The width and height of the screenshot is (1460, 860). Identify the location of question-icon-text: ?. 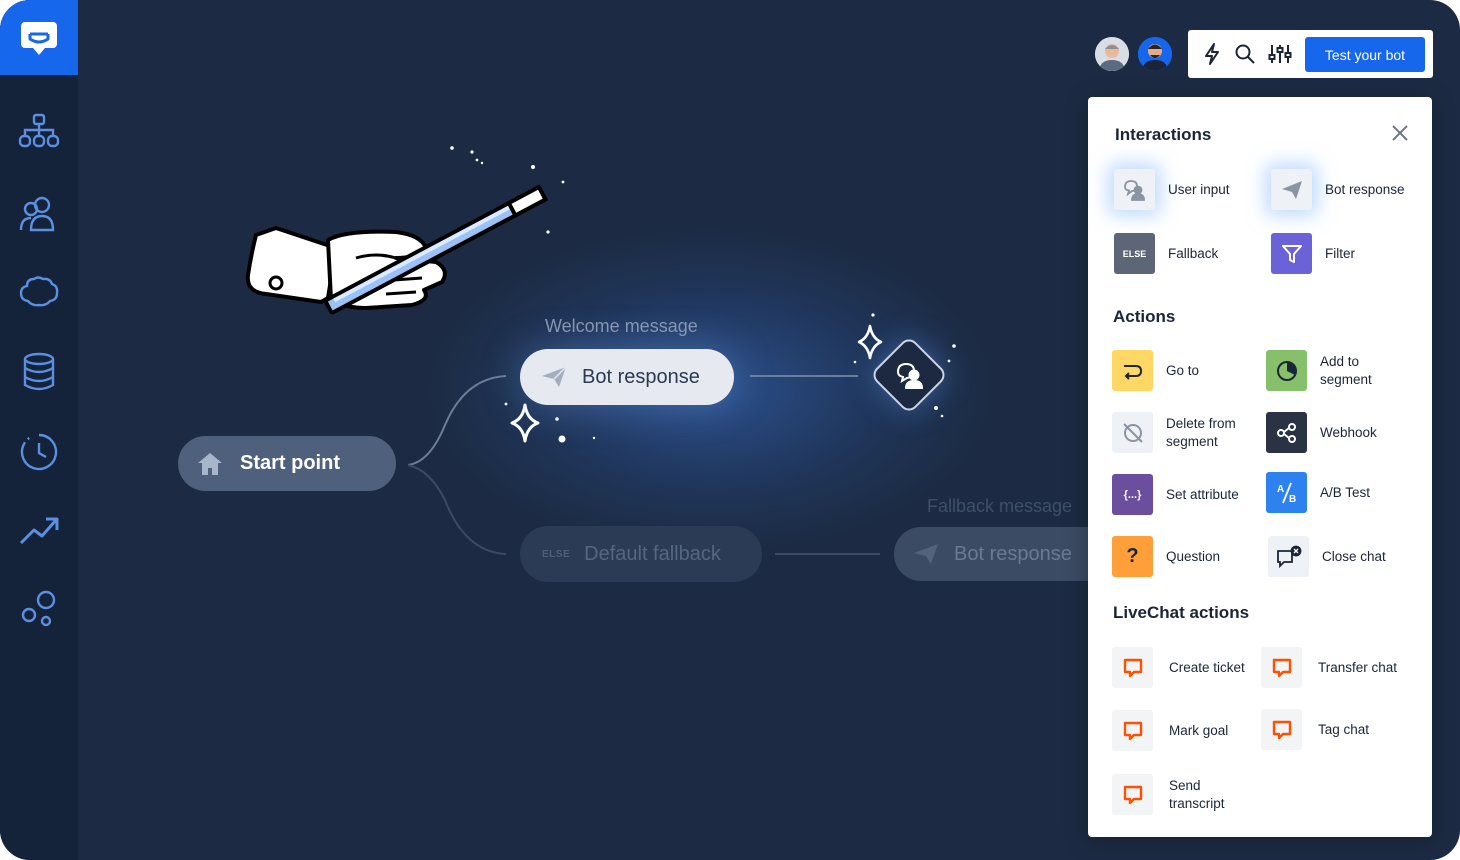
(1132, 556).